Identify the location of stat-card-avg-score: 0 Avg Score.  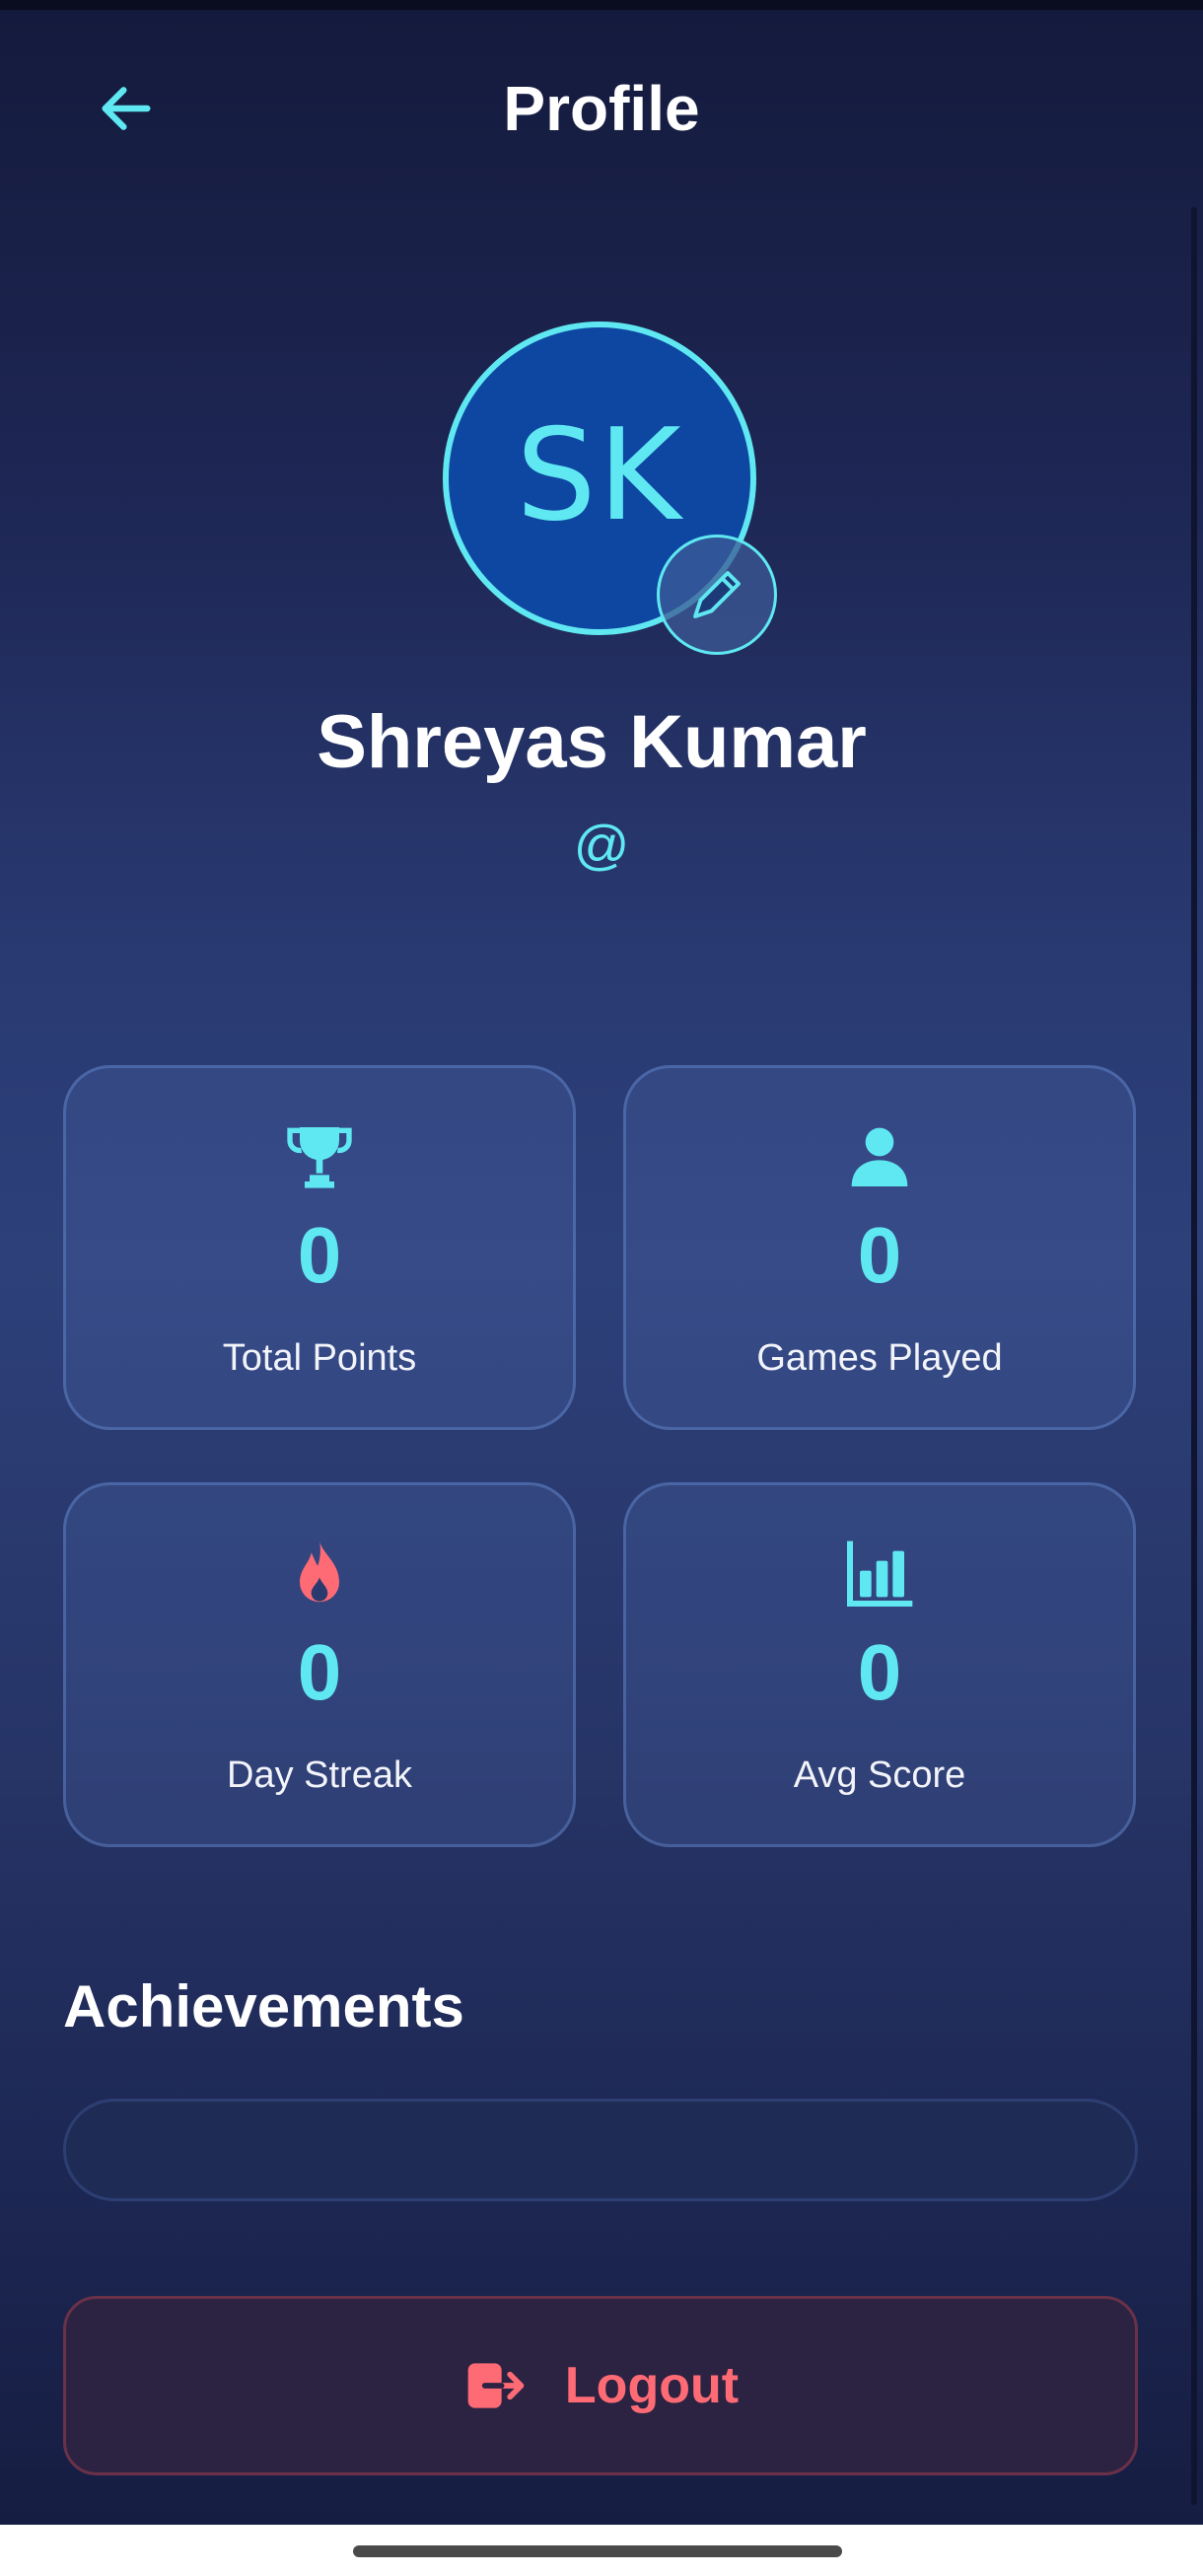
(879, 1664).